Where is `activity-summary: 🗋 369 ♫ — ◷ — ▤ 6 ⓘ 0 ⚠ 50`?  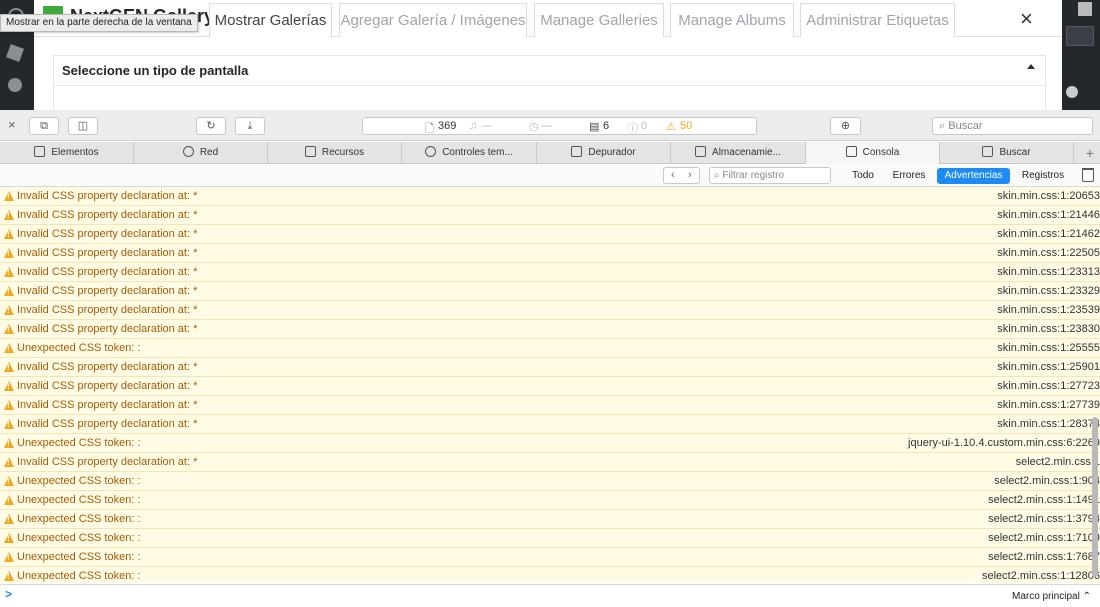
activity-summary: 🗋 369 ♫ — ◷ — ▤ 6 ⓘ 0 ⚠ 50 is located at coordinates (559, 126).